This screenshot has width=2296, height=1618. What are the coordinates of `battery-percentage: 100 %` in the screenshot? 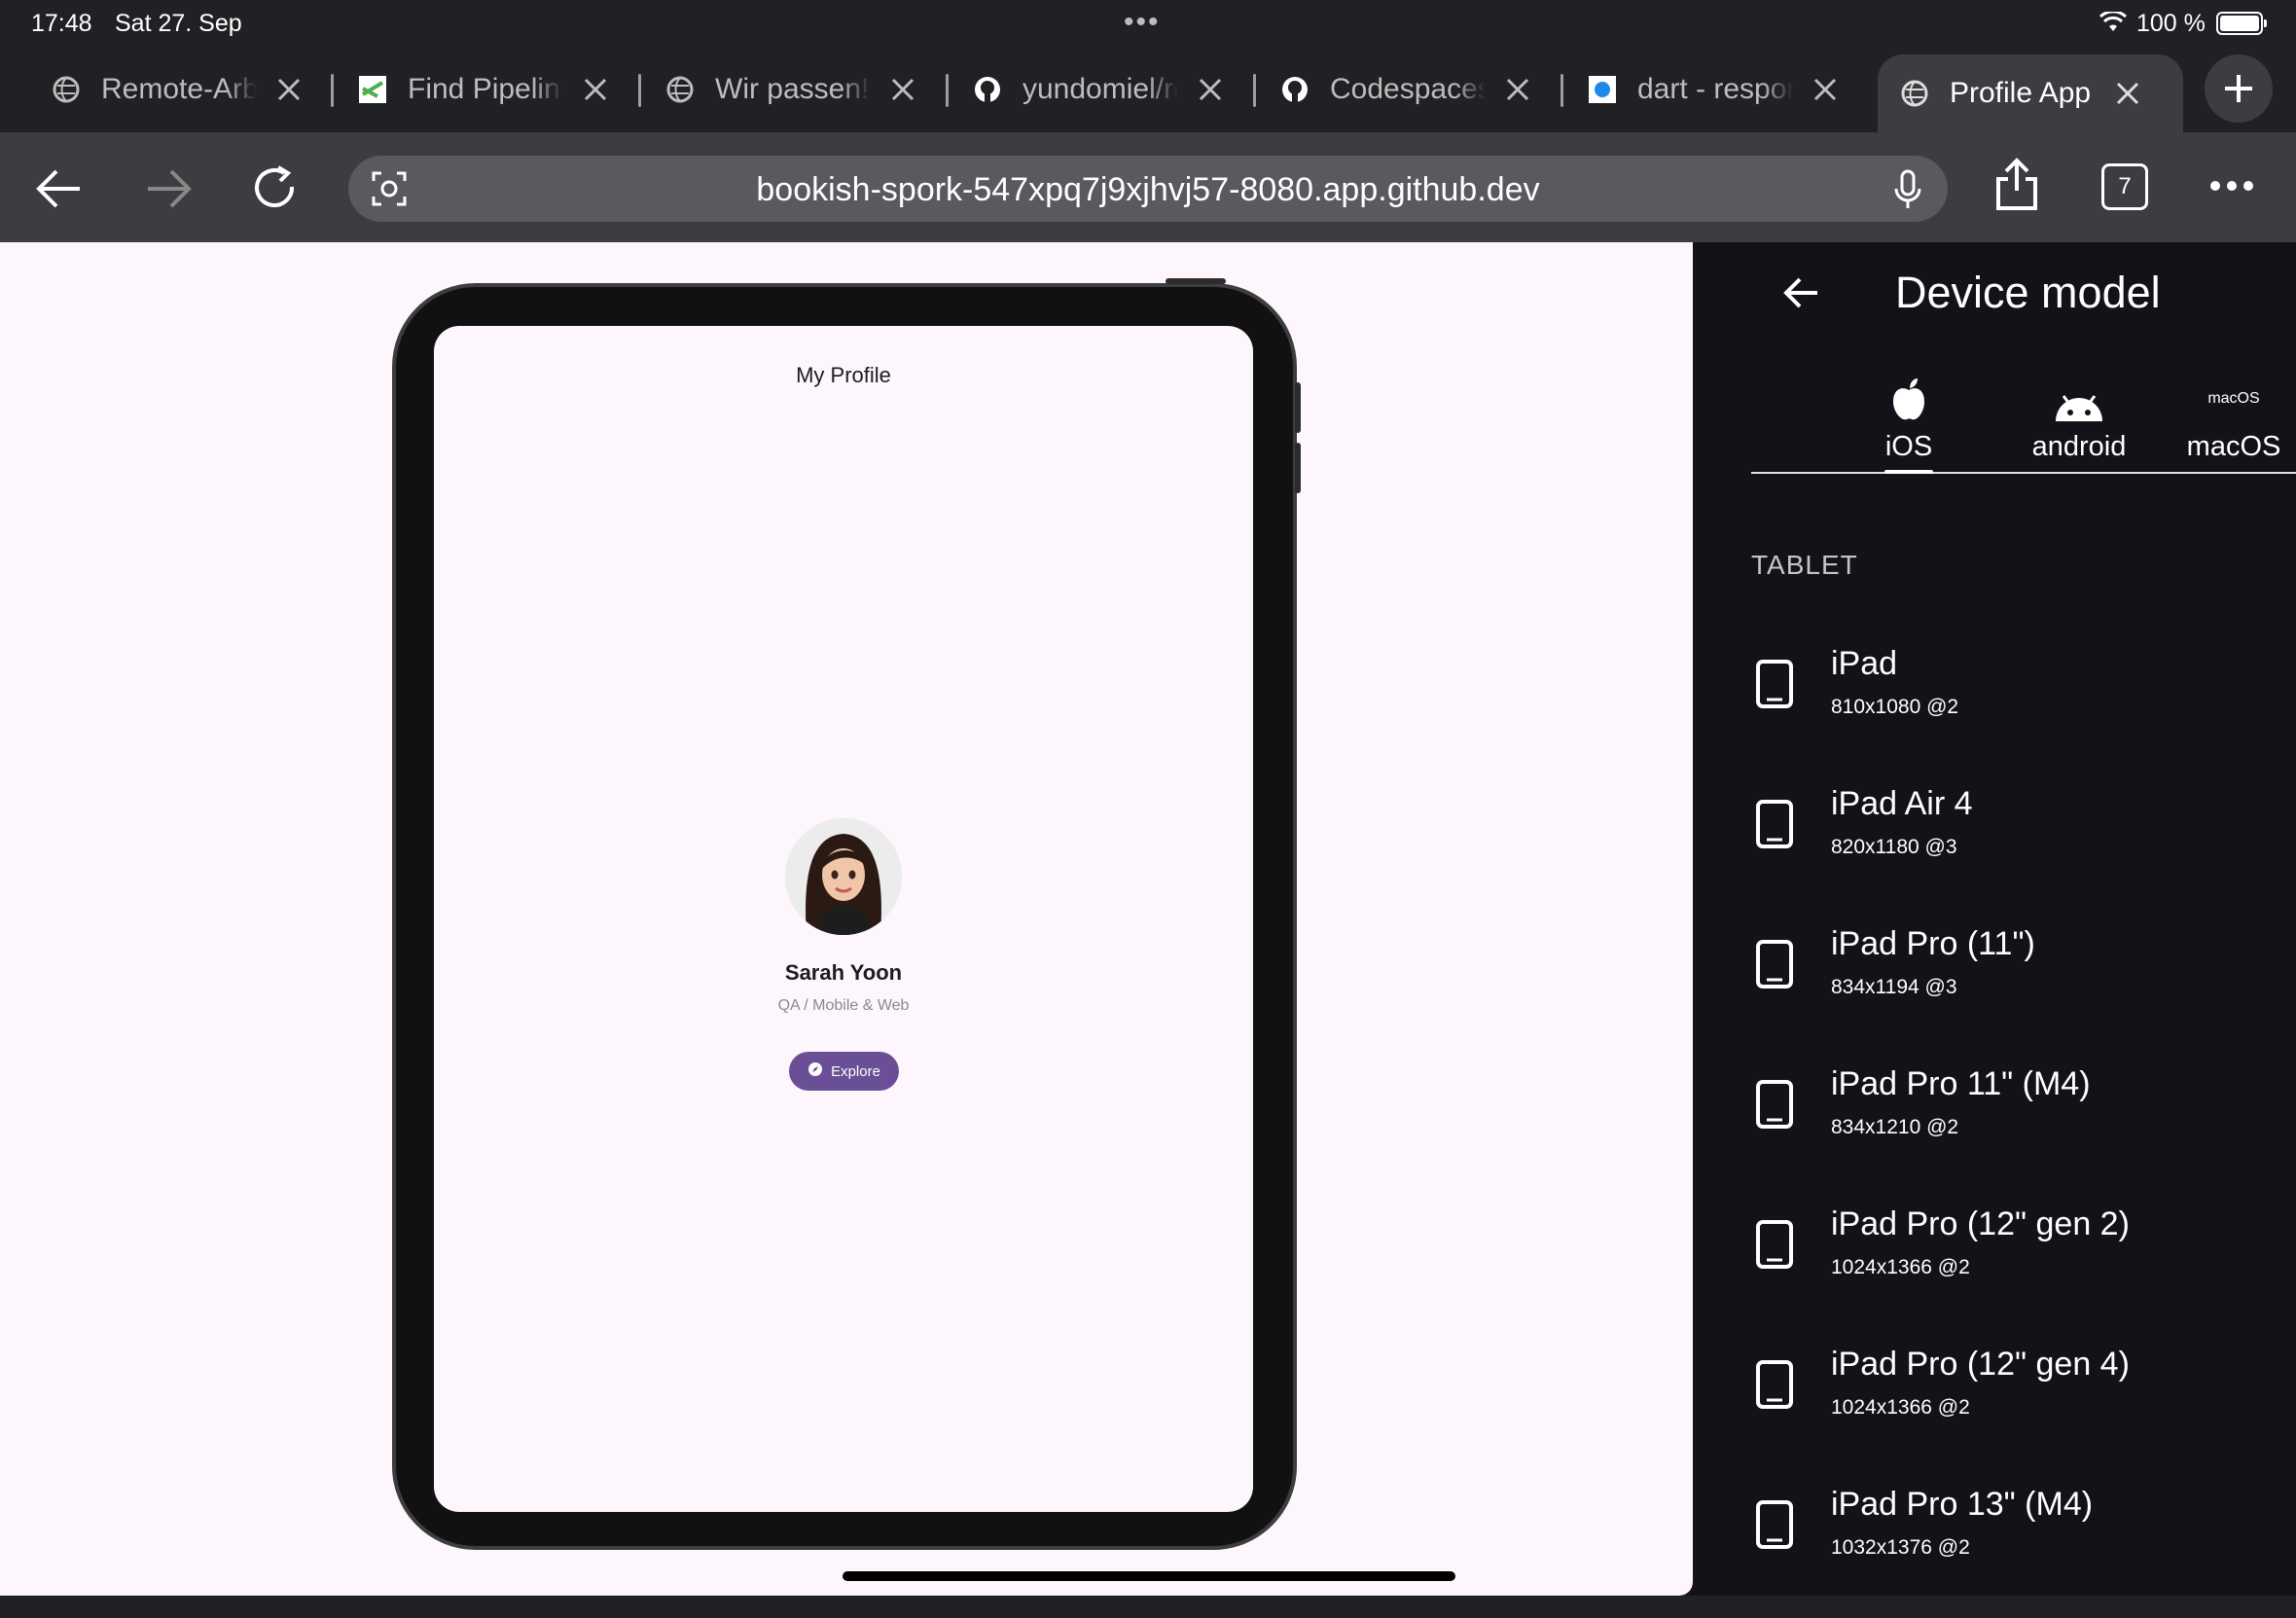 It's located at (2171, 23).